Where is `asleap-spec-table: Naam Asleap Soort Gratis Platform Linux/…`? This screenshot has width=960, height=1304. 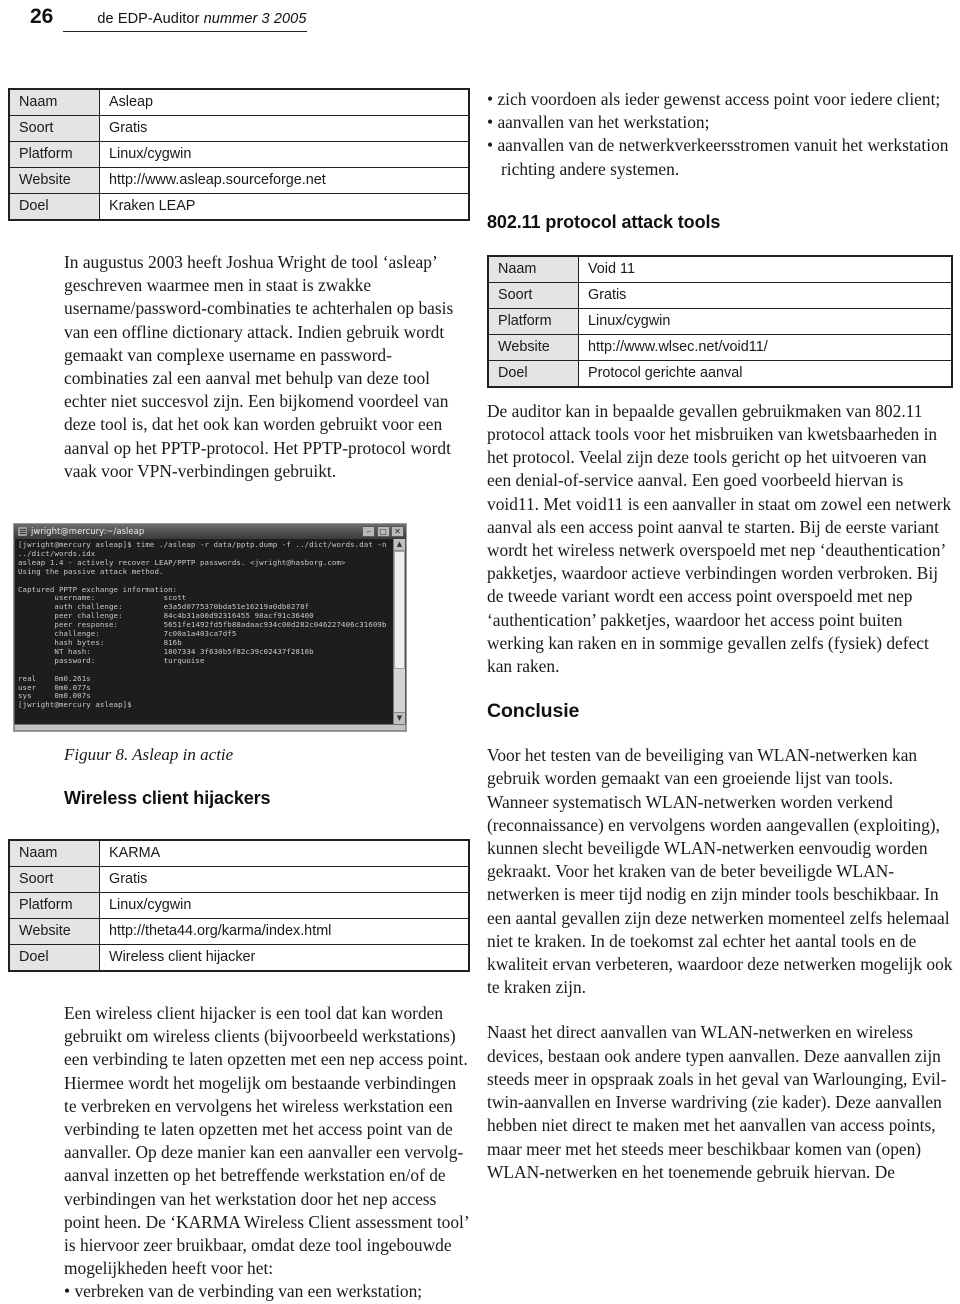
asleap-spec-table: Naam Asleap Soort Gratis Platform Linux/… is located at coordinates (239, 154).